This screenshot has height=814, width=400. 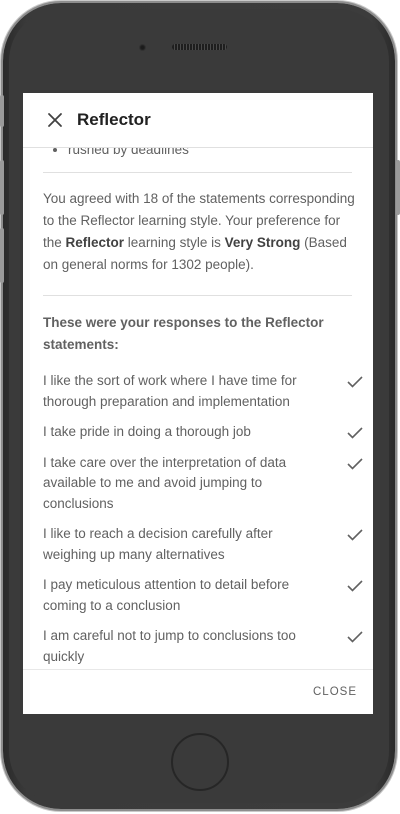 I want to click on bullet-text: rushed by deadlines, so click(x=128, y=152).